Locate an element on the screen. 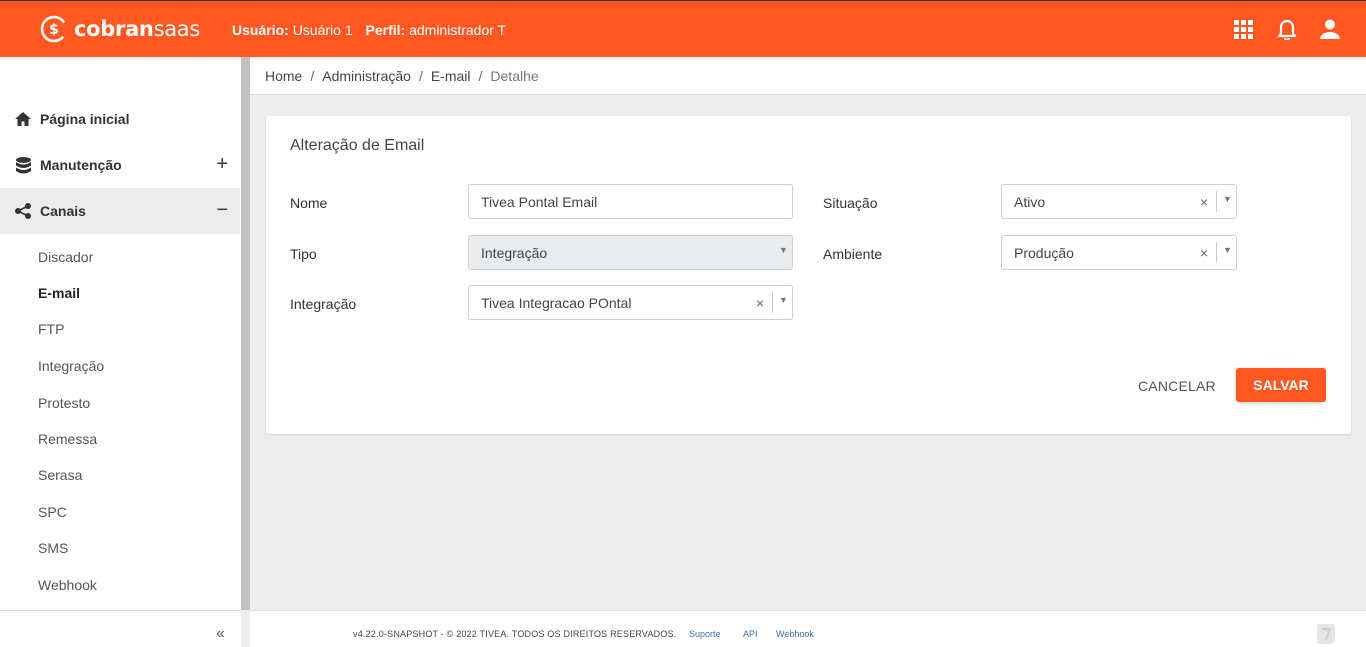 The width and height of the screenshot is (1366, 647). sidebar-subitem-discador: Discador is located at coordinates (65, 257).